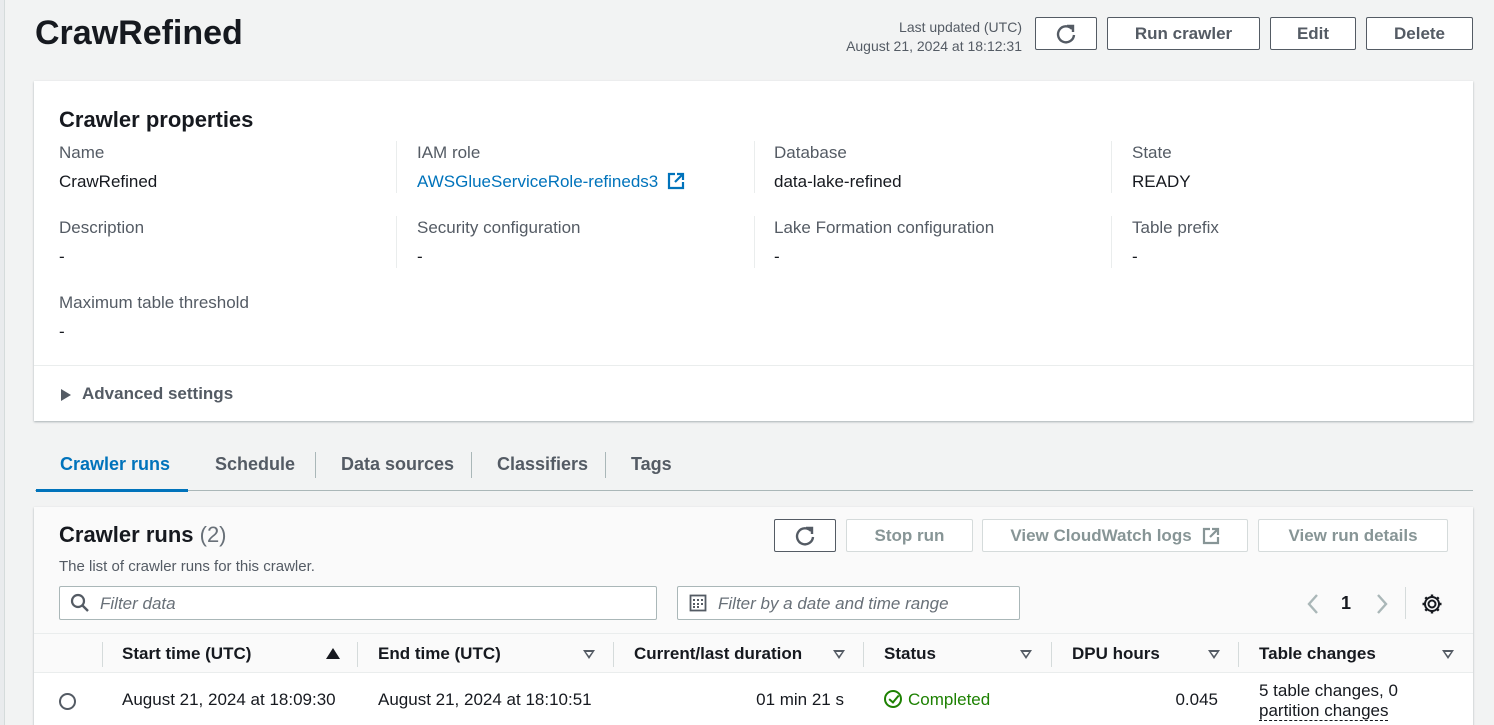 The image size is (1494, 725). What do you see at coordinates (229, 699) in the screenshot?
I see `cell-start-time: August 21, 2024 at 18:09:30` at bounding box center [229, 699].